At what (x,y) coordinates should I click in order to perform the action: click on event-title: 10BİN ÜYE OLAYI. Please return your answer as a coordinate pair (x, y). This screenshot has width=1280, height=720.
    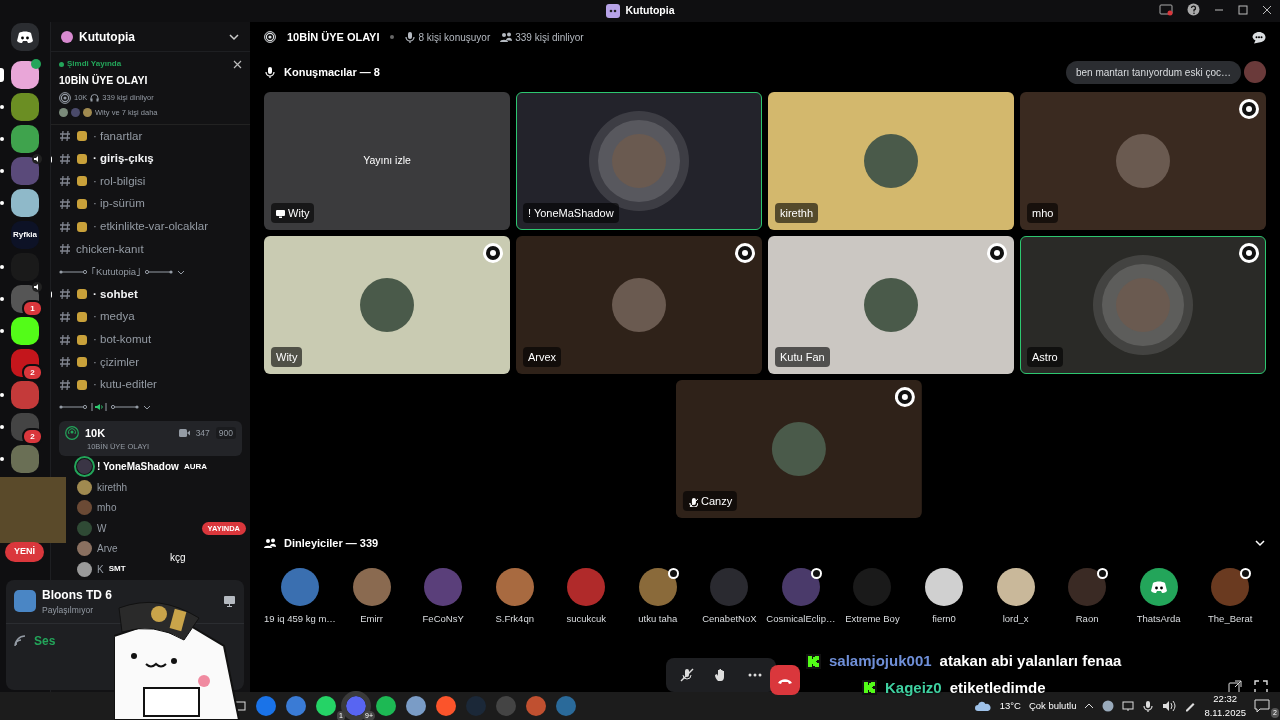
    Looking at the image, I should click on (104, 80).